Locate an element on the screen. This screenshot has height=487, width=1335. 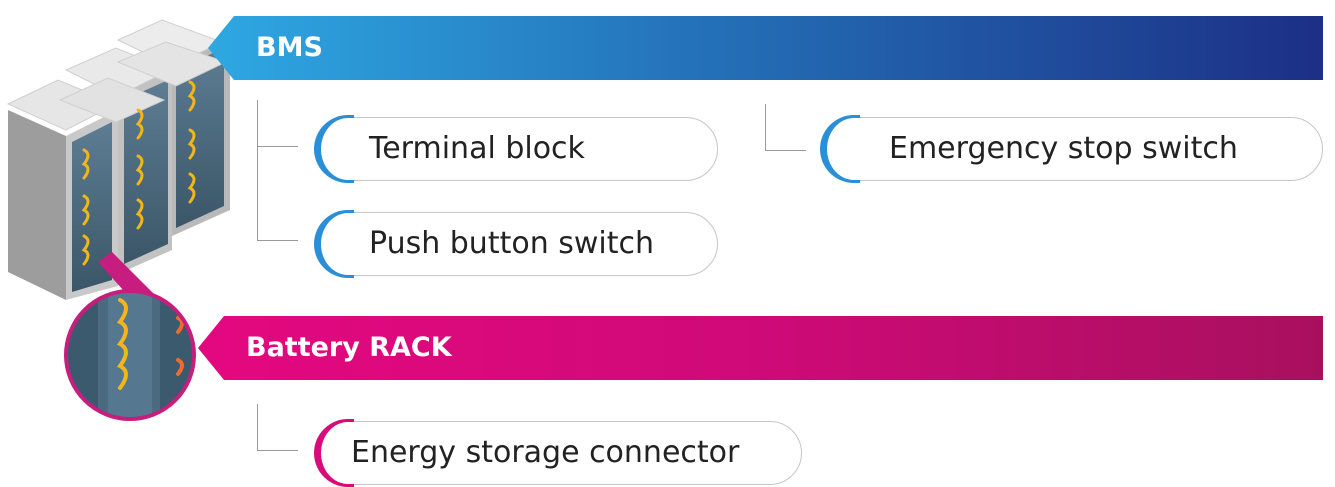
terminal-block-label: Terminal block is located at coordinates (477, 148).